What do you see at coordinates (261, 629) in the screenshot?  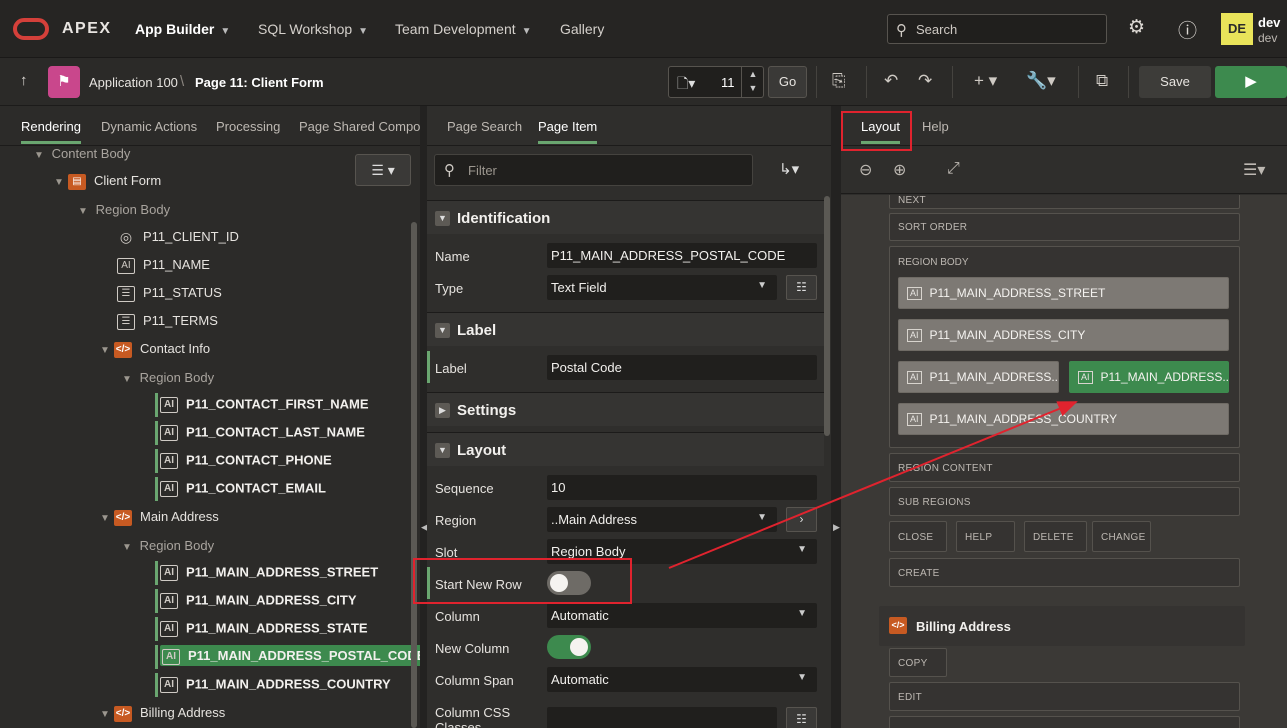 I see `tree-node: AI P11_MAIN_ADDRESS_STATE` at bounding box center [261, 629].